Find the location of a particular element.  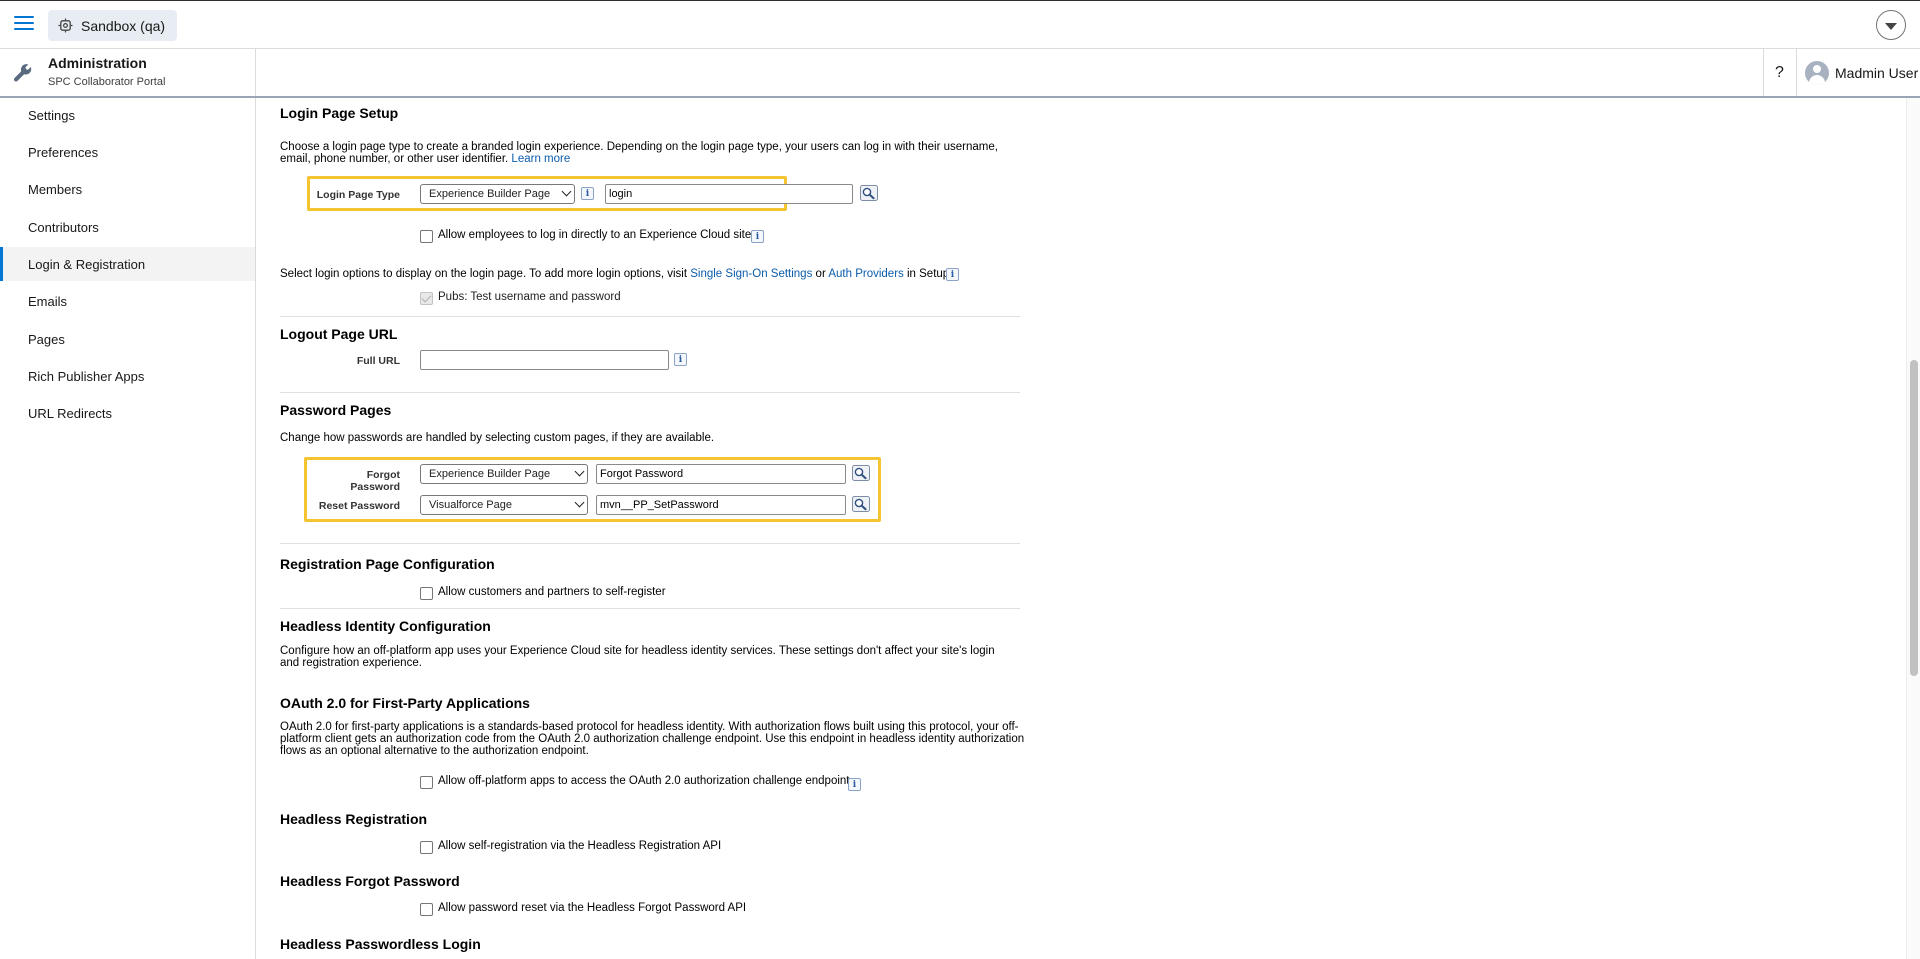

wrench-icon is located at coordinates (22, 73).